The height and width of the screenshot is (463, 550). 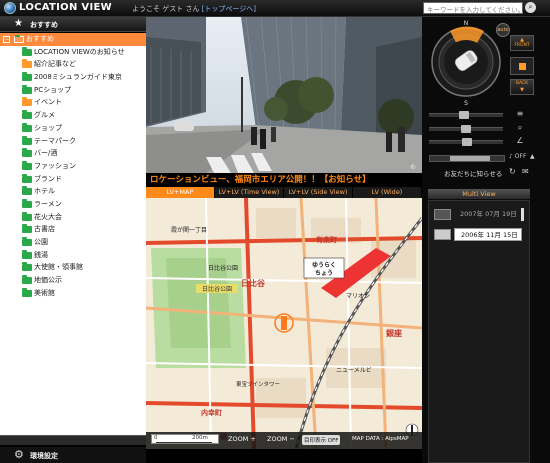 What do you see at coordinates (253, 439) in the screenshot?
I see `plus-icon: +` at bounding box center [253, 439].